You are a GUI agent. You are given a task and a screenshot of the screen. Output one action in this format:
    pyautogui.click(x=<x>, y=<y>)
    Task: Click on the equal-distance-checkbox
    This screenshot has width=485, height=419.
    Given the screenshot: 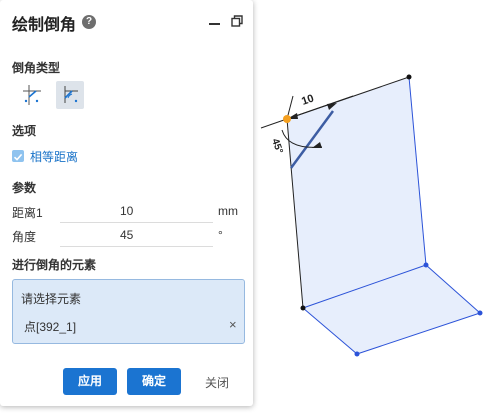 What is the action you would take?
    pyautogui.click(x=18, y=156)
    